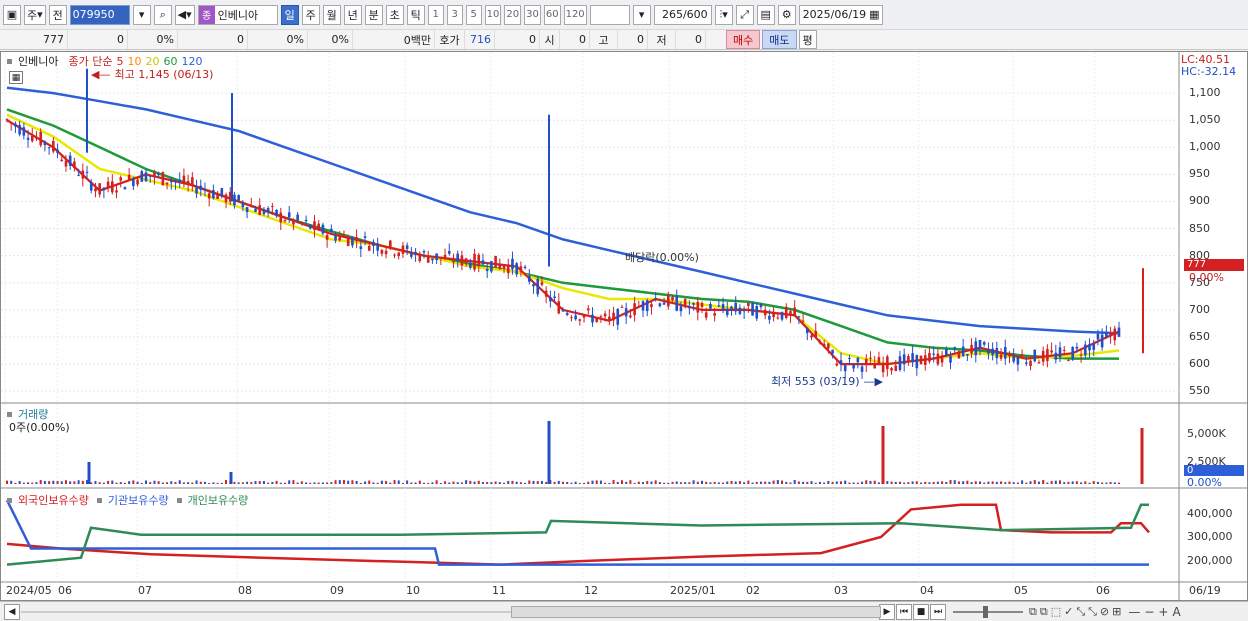  What do you see at coordinates (499, 590) in the screenshot?
I see `x-tick-label: 11` at bounding box center [499, 590].